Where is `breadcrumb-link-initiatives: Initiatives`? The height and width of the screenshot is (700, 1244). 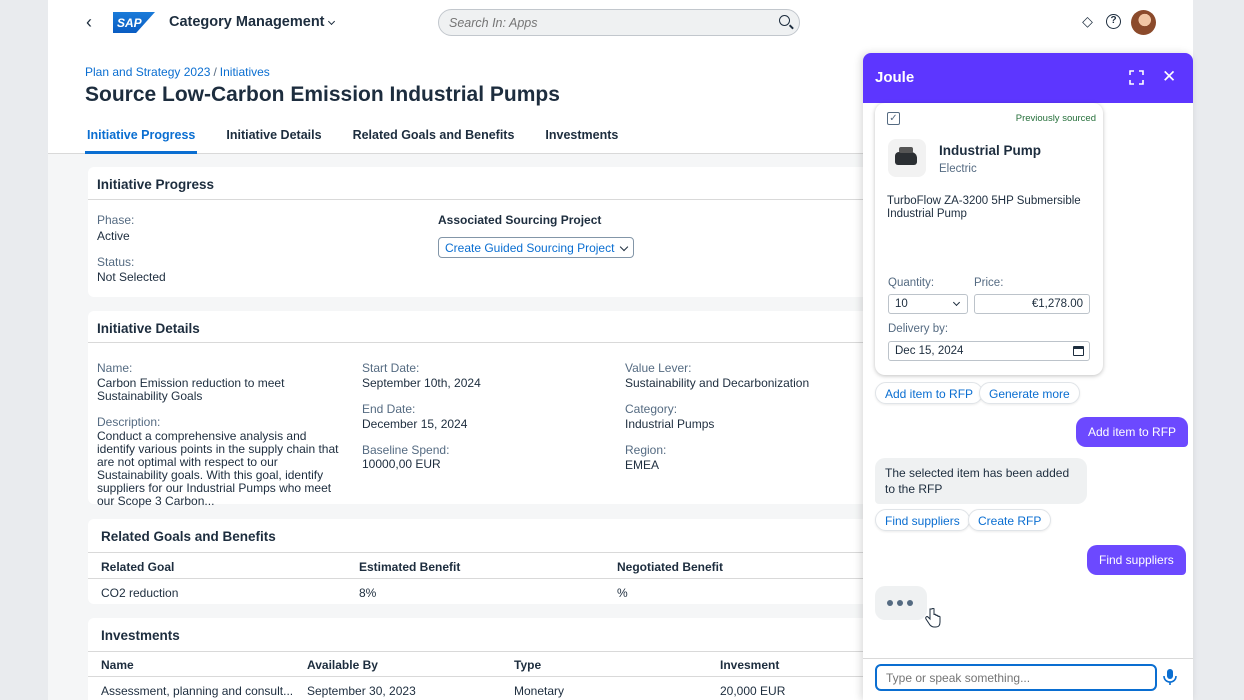
breadcrumb-link-initiatives: Initiatives is located at coordinates (245, 72).